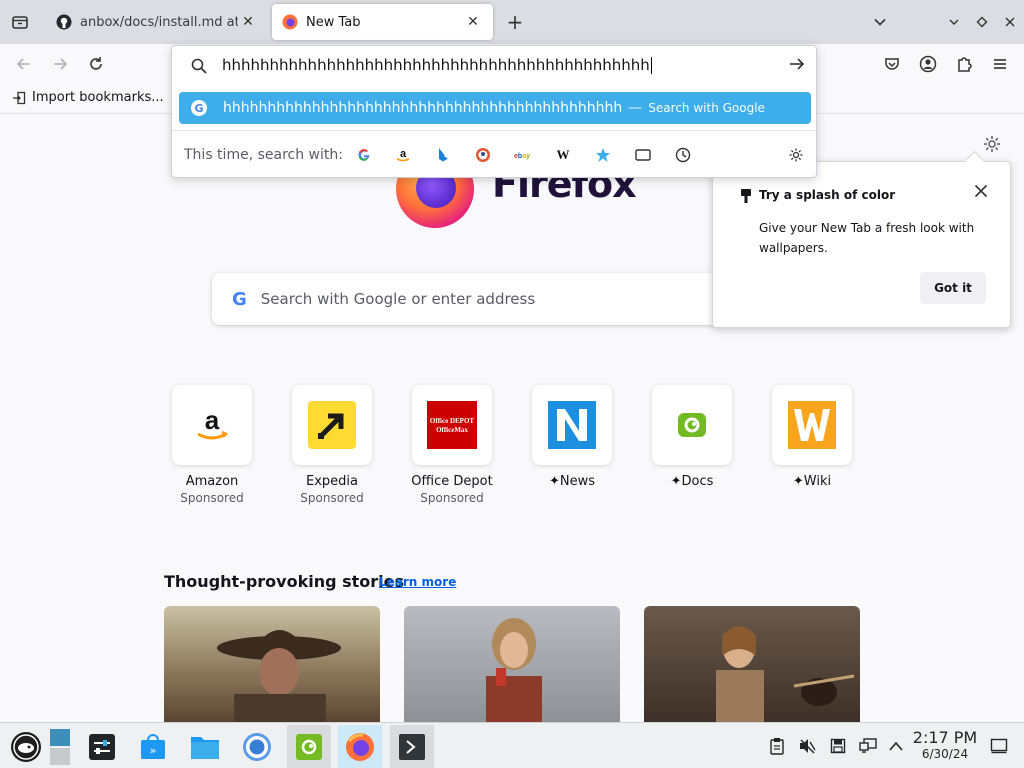  I want to click on digital-clock: 2:17 PM 6/30/24, so click(945, 744).